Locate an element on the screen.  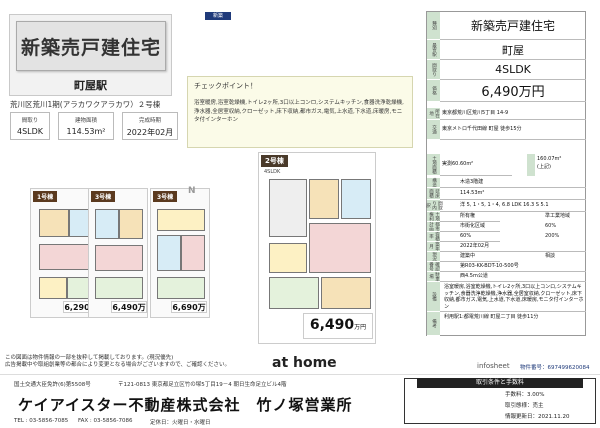
plan-tag-3: 3号棟 is located at coordinates (103, 196).